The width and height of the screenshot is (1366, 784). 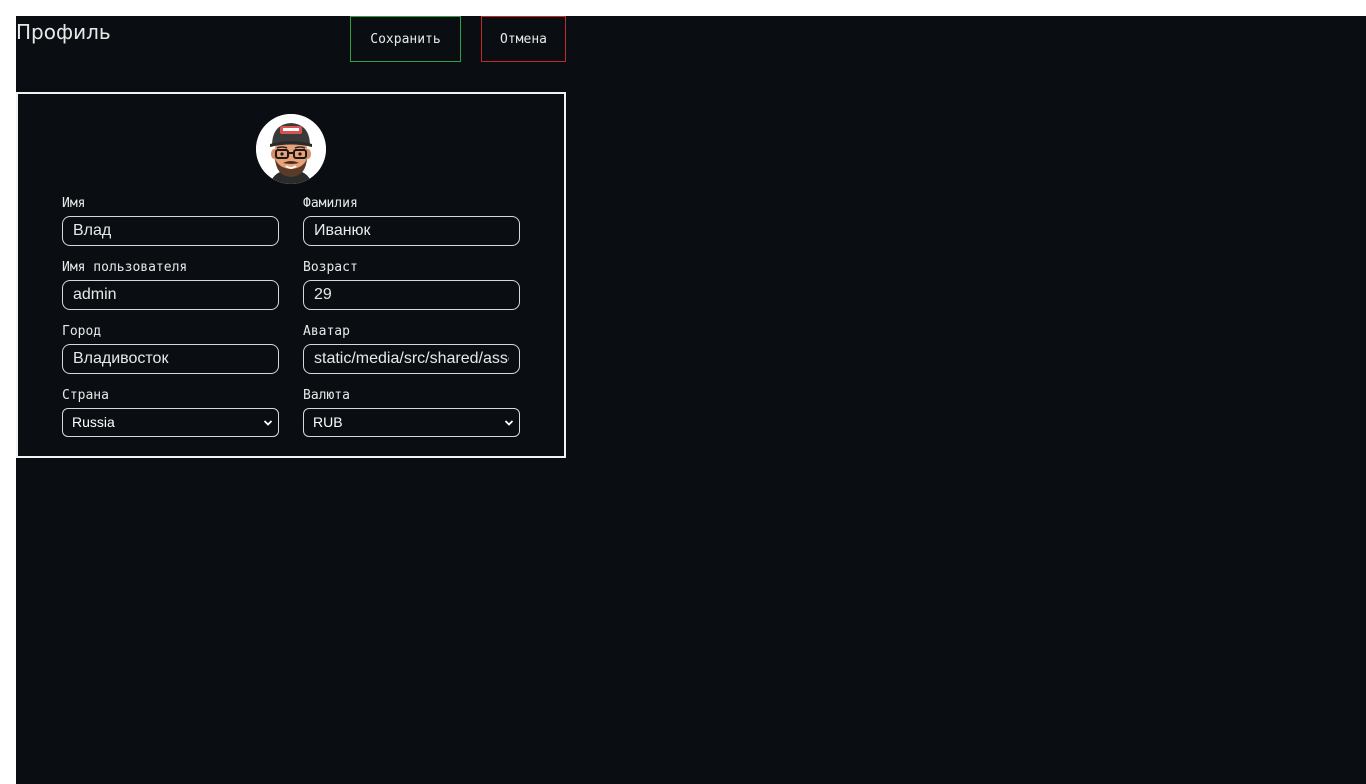 I want to click on city-input, so click(x=170, y=359).